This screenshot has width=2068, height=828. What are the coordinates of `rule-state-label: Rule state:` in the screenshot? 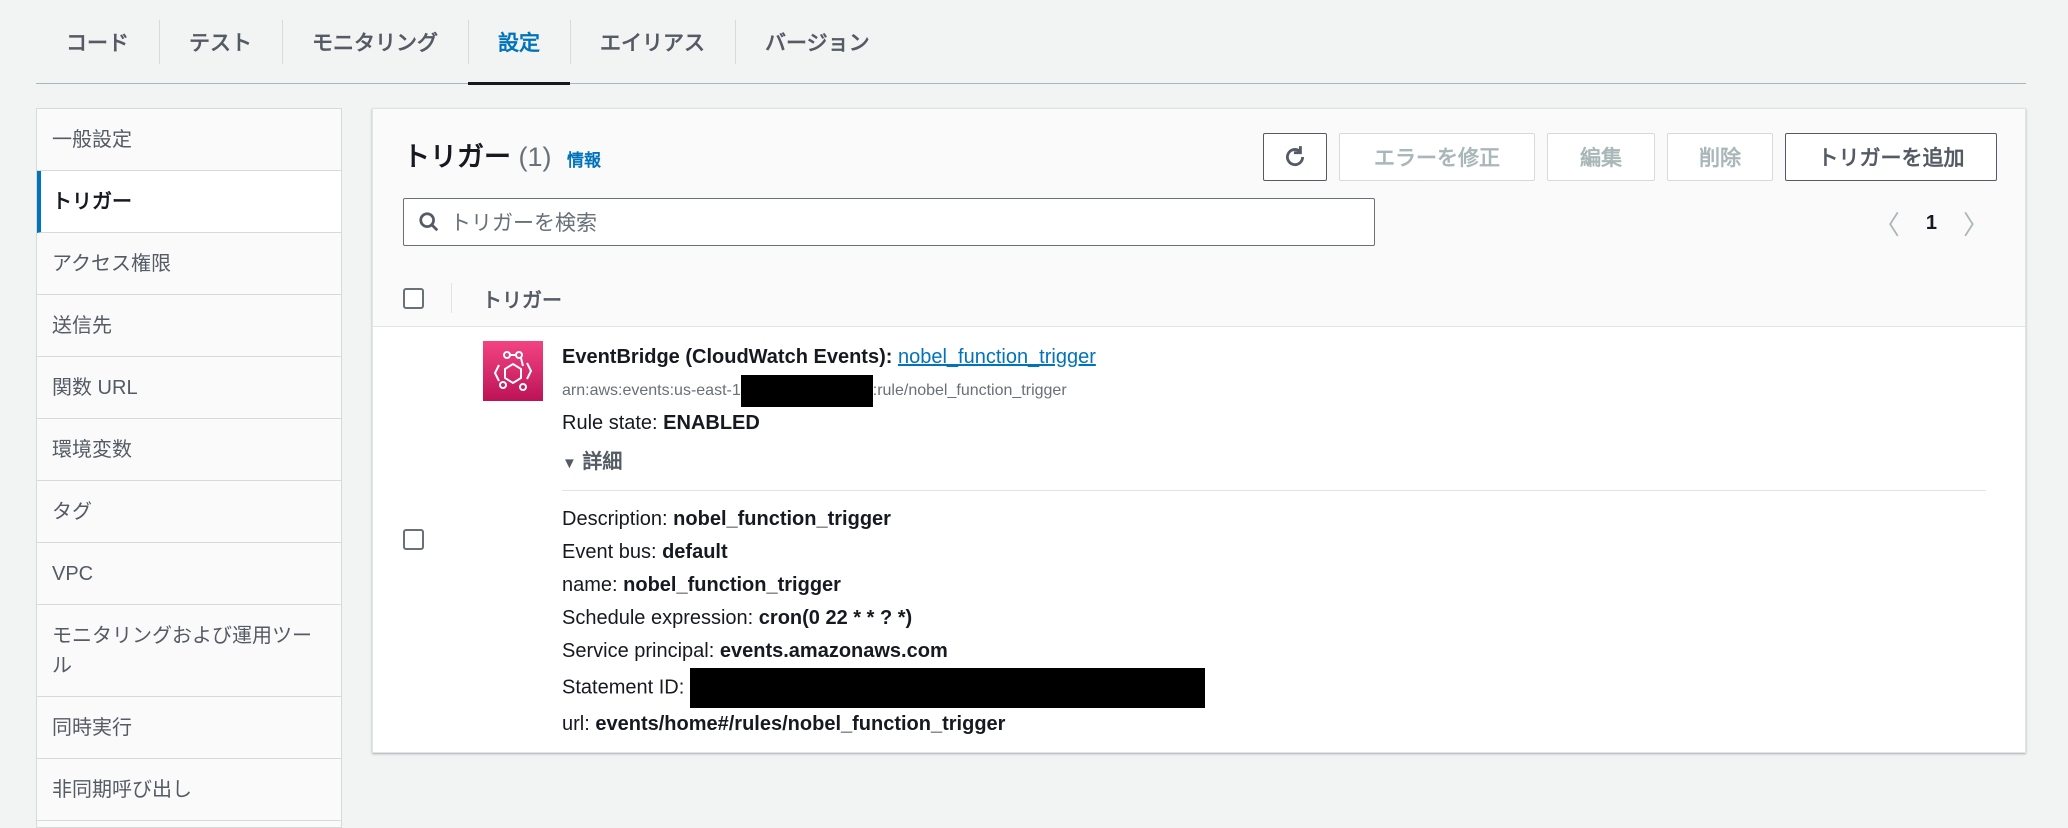 It's located at (610, 423).